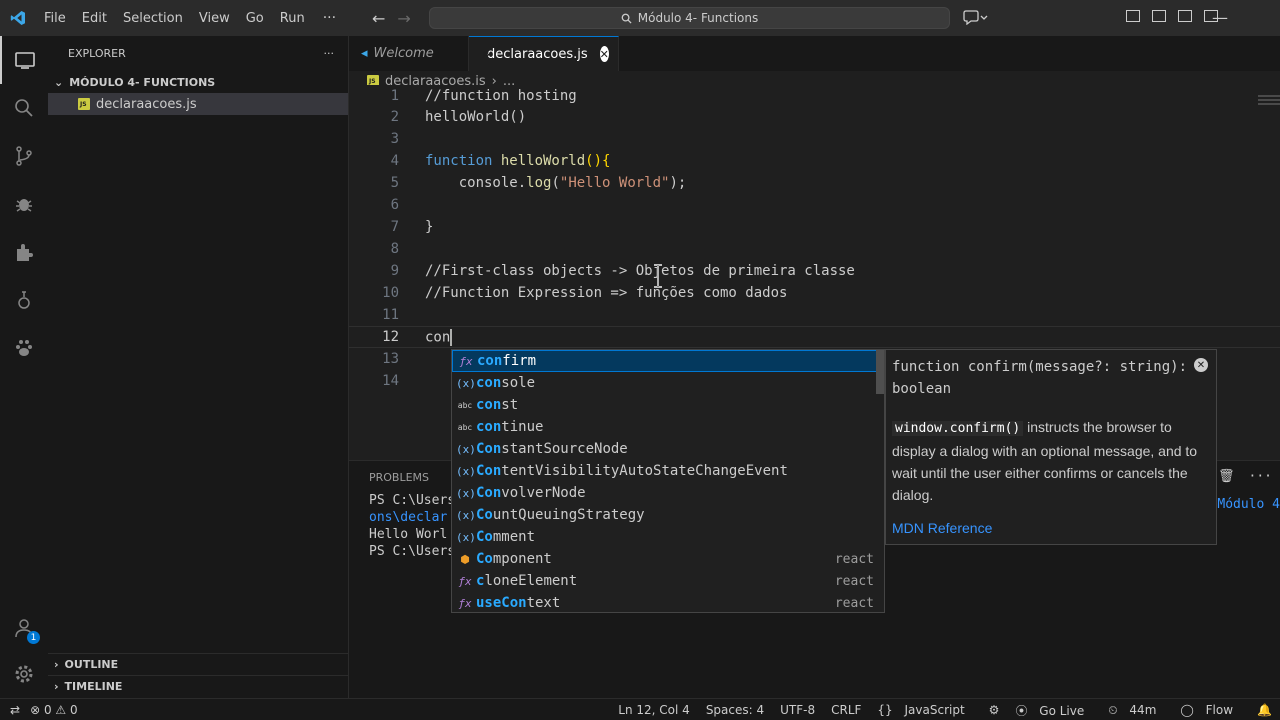 The width and height of the screenshot is (1280, 720). I want to click on cursor-position: Ln 12, Col 4, so click(654, 710).